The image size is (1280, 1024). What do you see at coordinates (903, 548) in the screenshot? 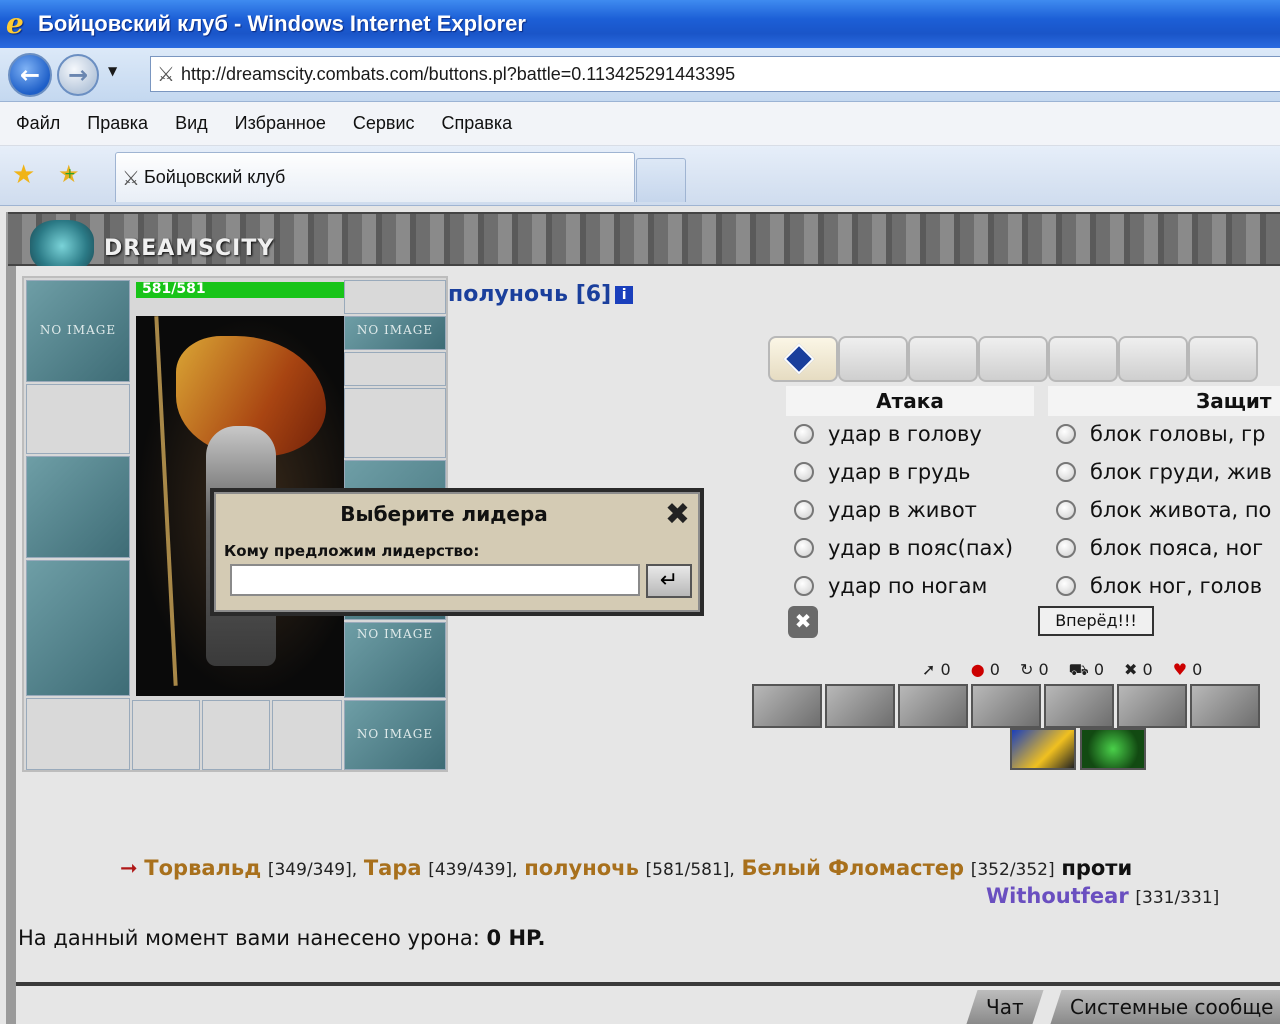
I see `attack-option-waist: удар в пояс(пах)` at bounding box center [903, 548].